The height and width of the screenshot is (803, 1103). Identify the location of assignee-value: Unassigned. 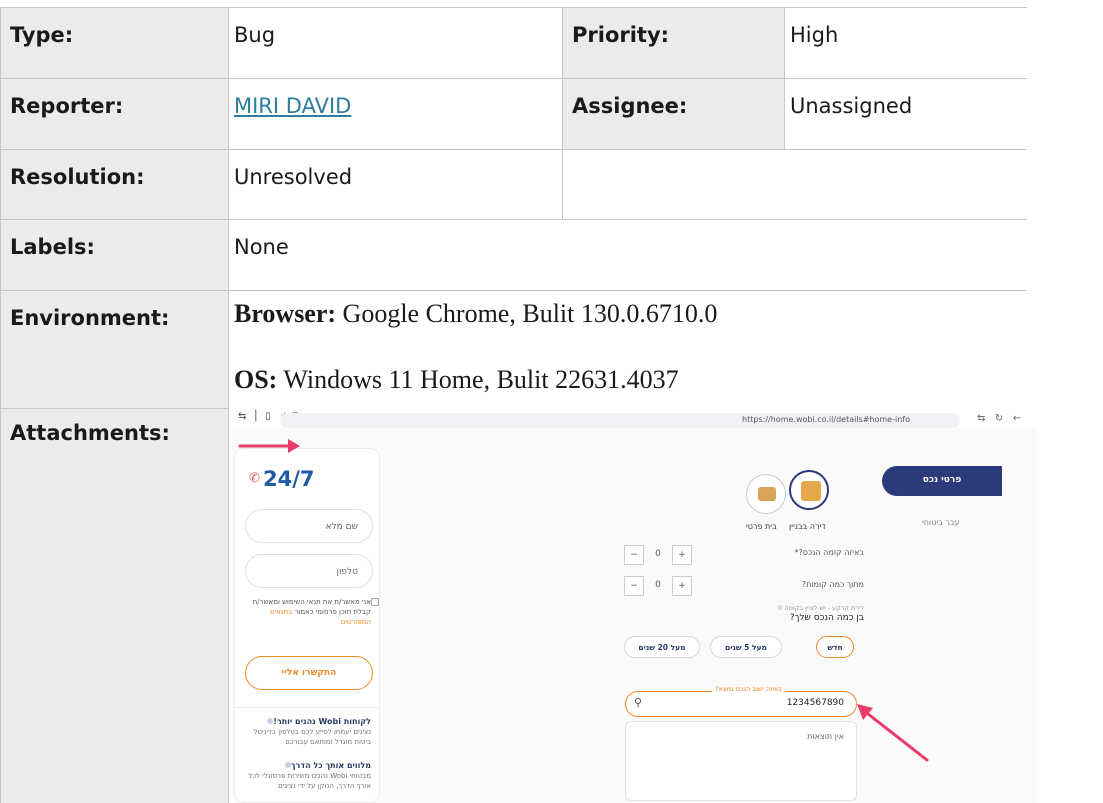
(905, 113).